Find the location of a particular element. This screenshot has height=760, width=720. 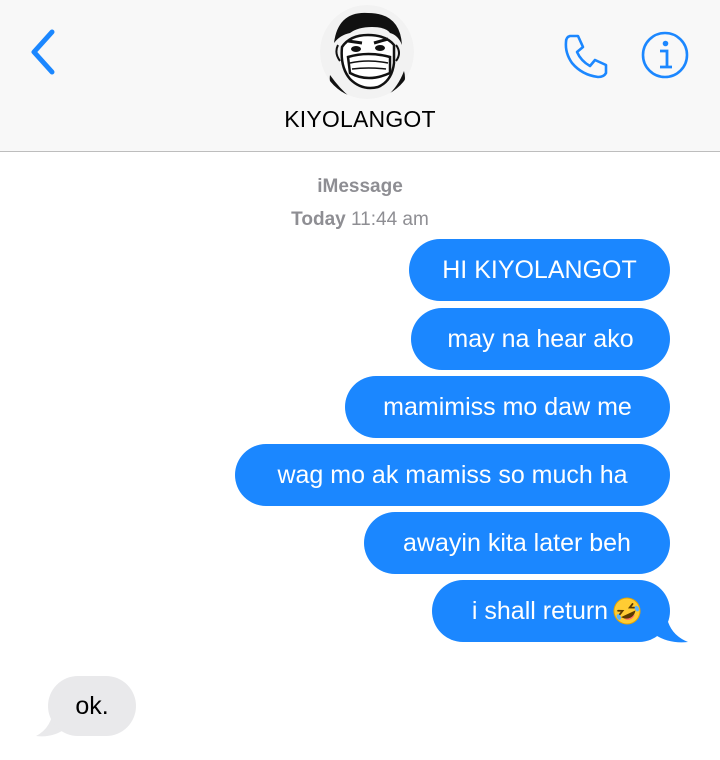

info-icon is located at coordinates (665, 55).